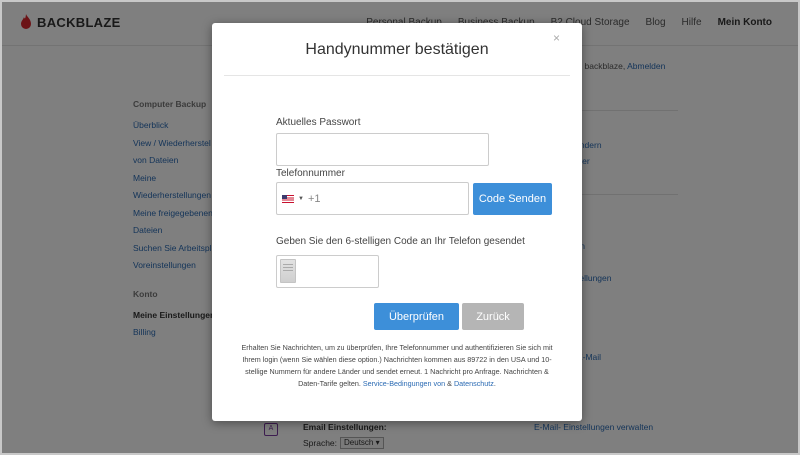  What do you see at coordinates (404, 383) in the screenshot?
I see `terms-link: Service-Bedingungen von` at bounding box center [404, 383].